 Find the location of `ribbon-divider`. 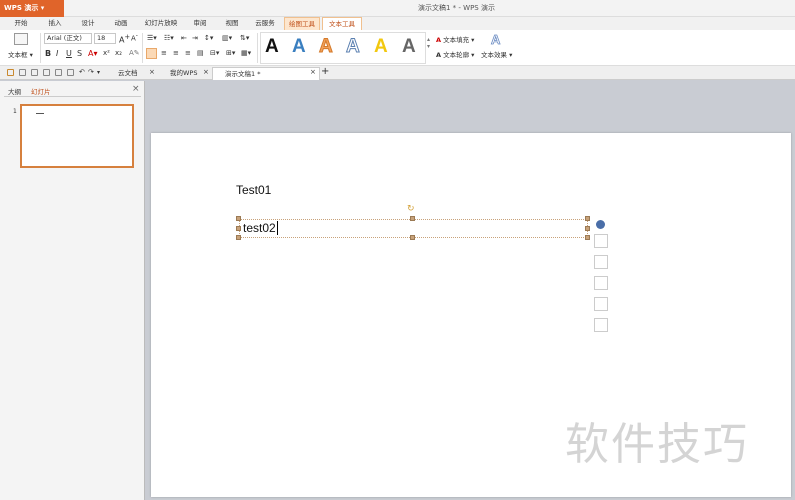

ribbon-divider is located at coordinates (257, 48).